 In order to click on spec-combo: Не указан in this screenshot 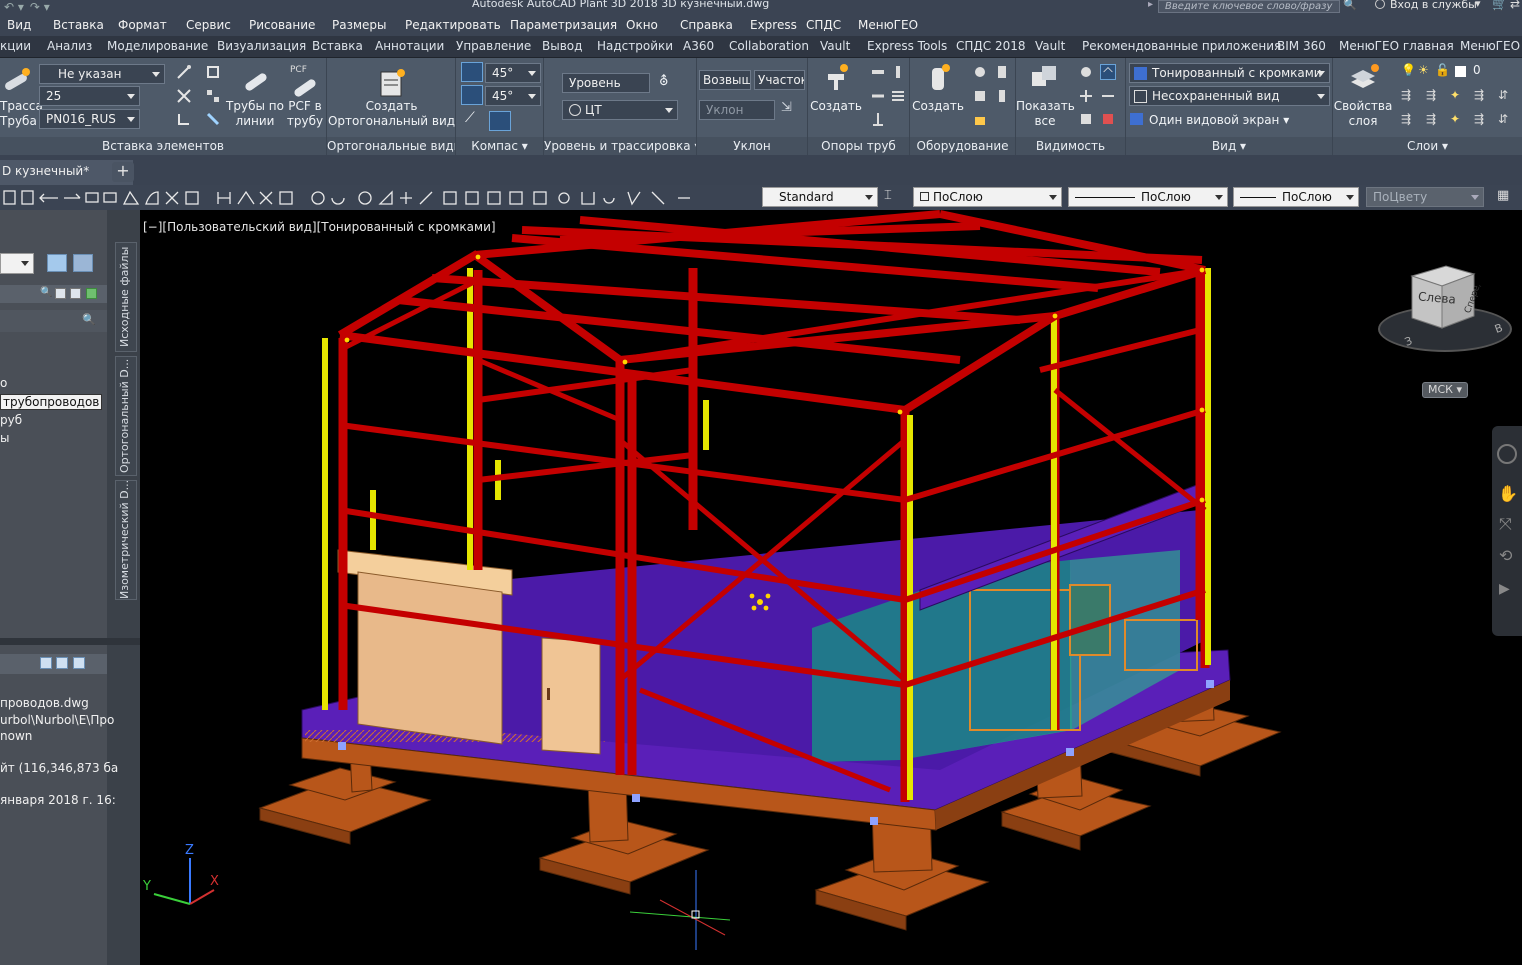, I will do `click(102, 74)`.